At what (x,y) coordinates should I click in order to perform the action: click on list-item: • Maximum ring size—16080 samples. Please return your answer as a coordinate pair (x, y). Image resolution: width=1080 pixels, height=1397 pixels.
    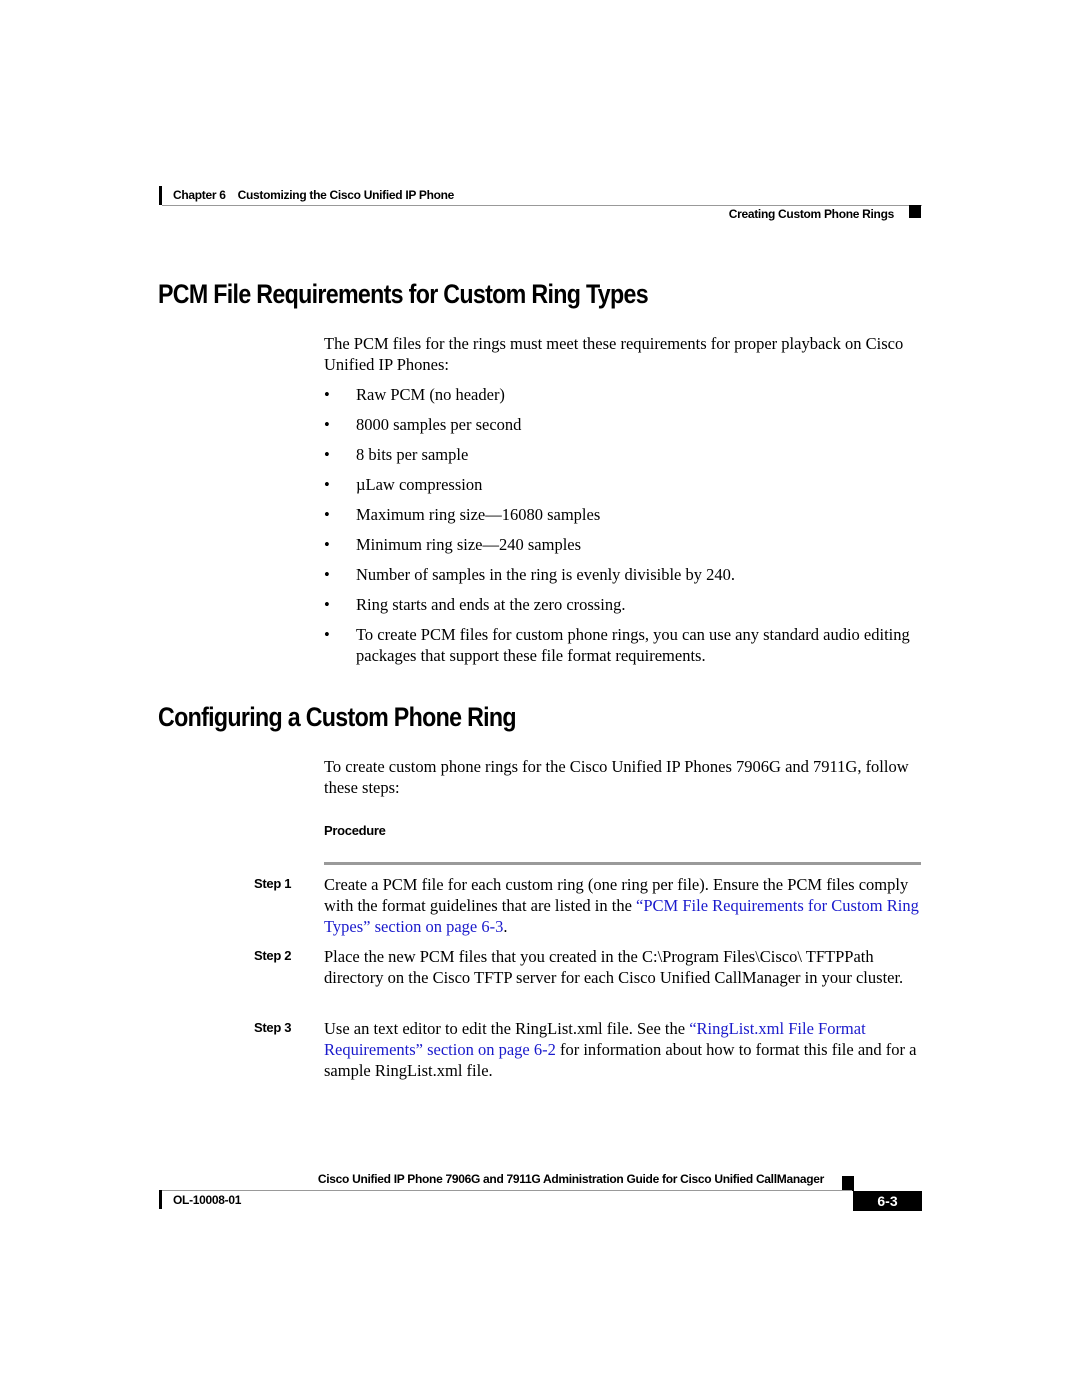
    Looking at the image, I should click on (462, 514).